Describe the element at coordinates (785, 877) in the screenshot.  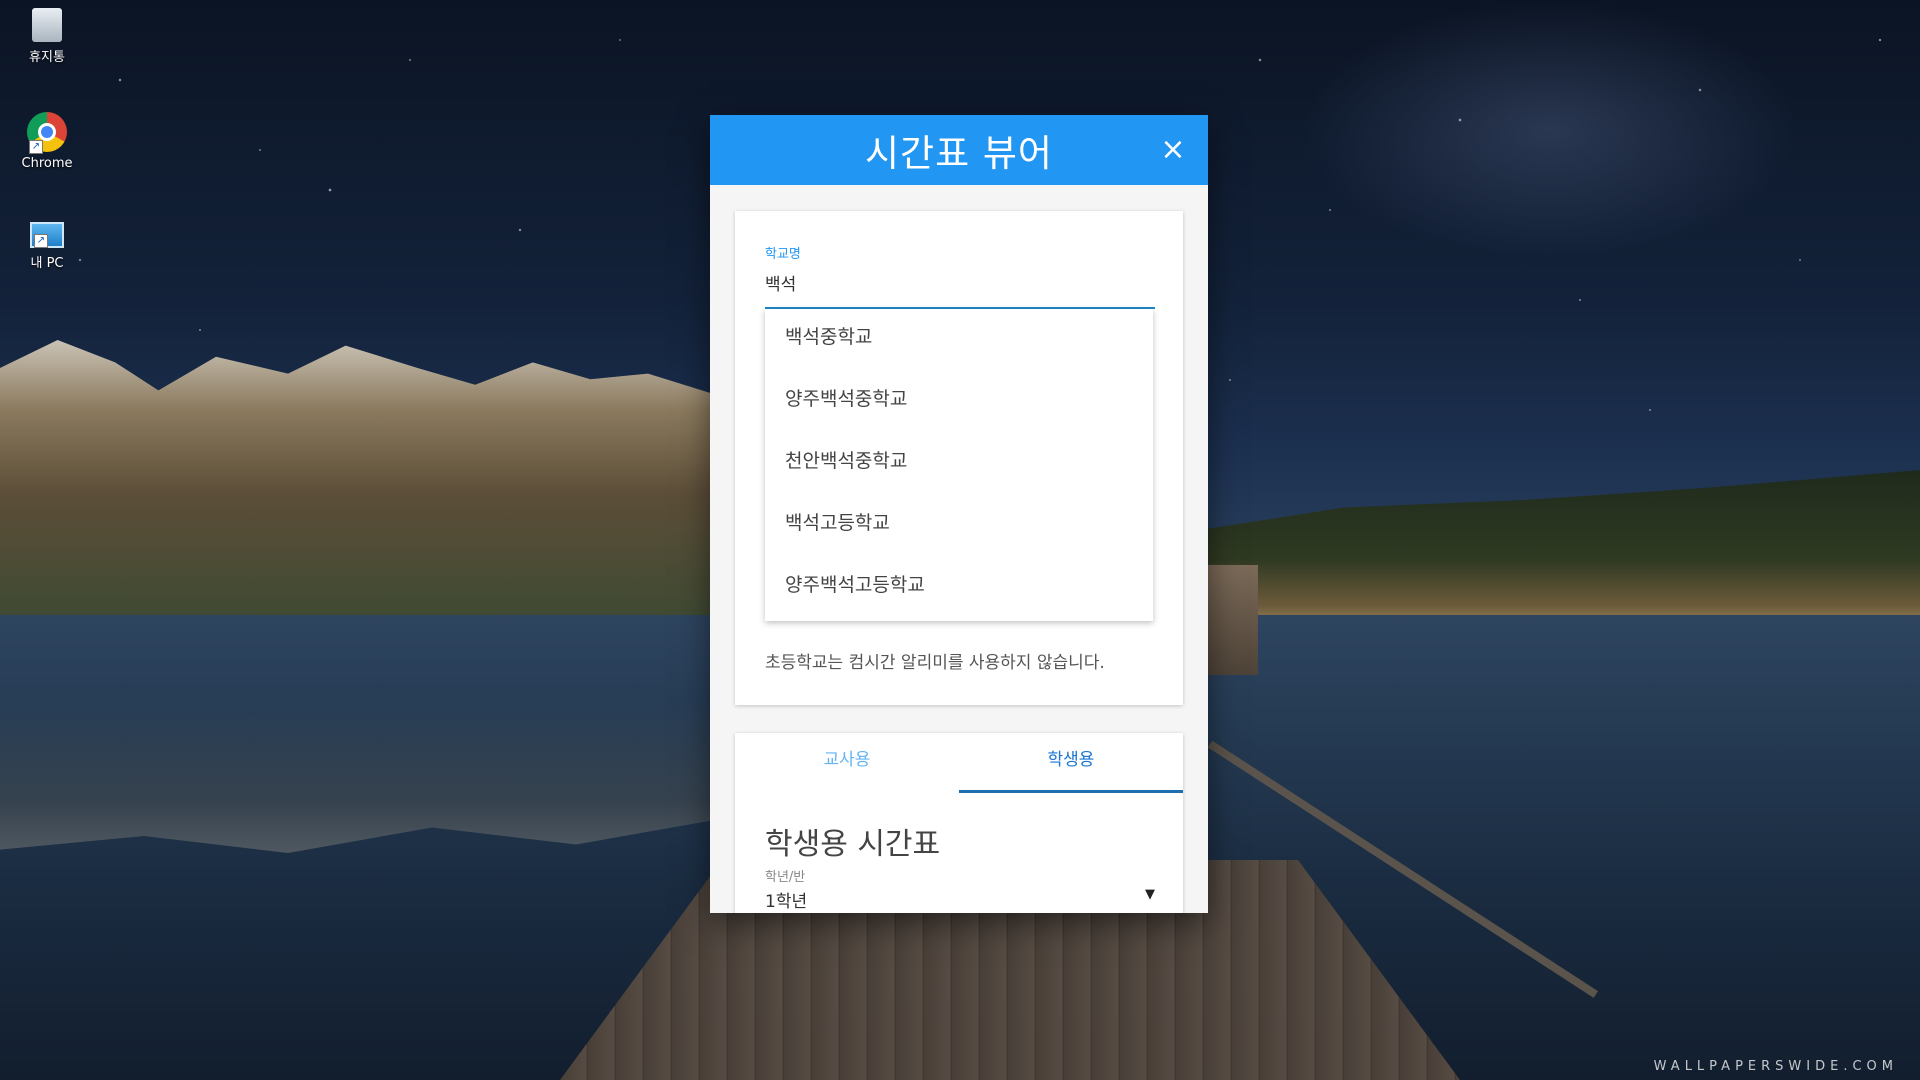
I see `grade-class-label: 학년/반` at that location.